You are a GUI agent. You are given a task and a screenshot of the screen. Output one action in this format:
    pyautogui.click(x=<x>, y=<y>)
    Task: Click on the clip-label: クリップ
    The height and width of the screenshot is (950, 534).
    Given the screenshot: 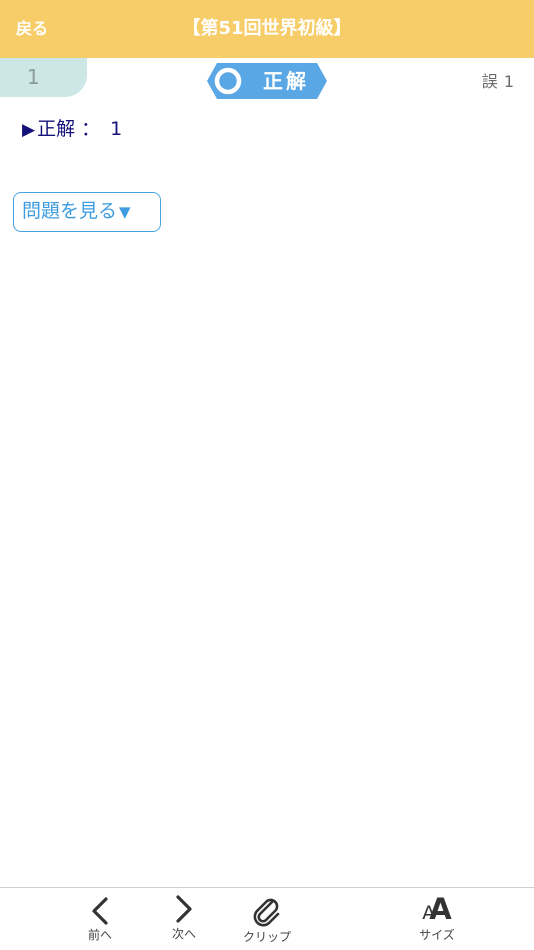 What is the action you would take?
    pyautogui.click(x=266, y=937)
    